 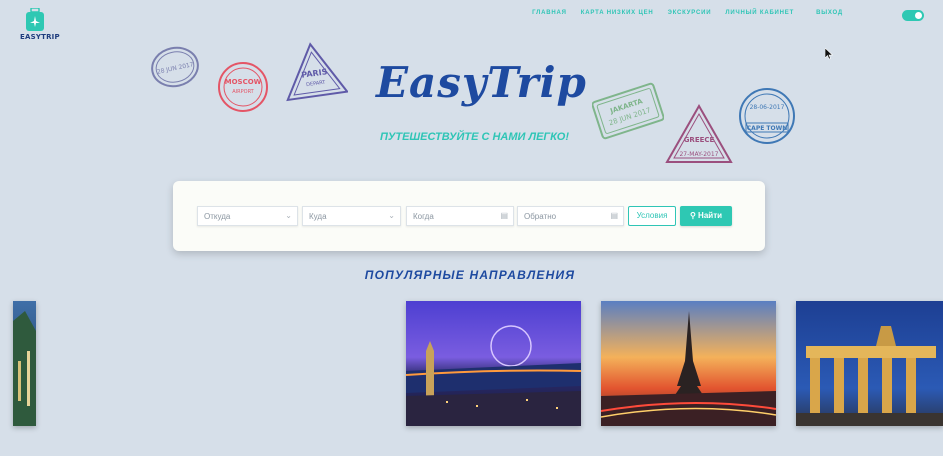 What do you see at coordinates (460, 216) in the screenshot?
I see `depart-date-field: Когда ▤` at bounding box center [460, 216].